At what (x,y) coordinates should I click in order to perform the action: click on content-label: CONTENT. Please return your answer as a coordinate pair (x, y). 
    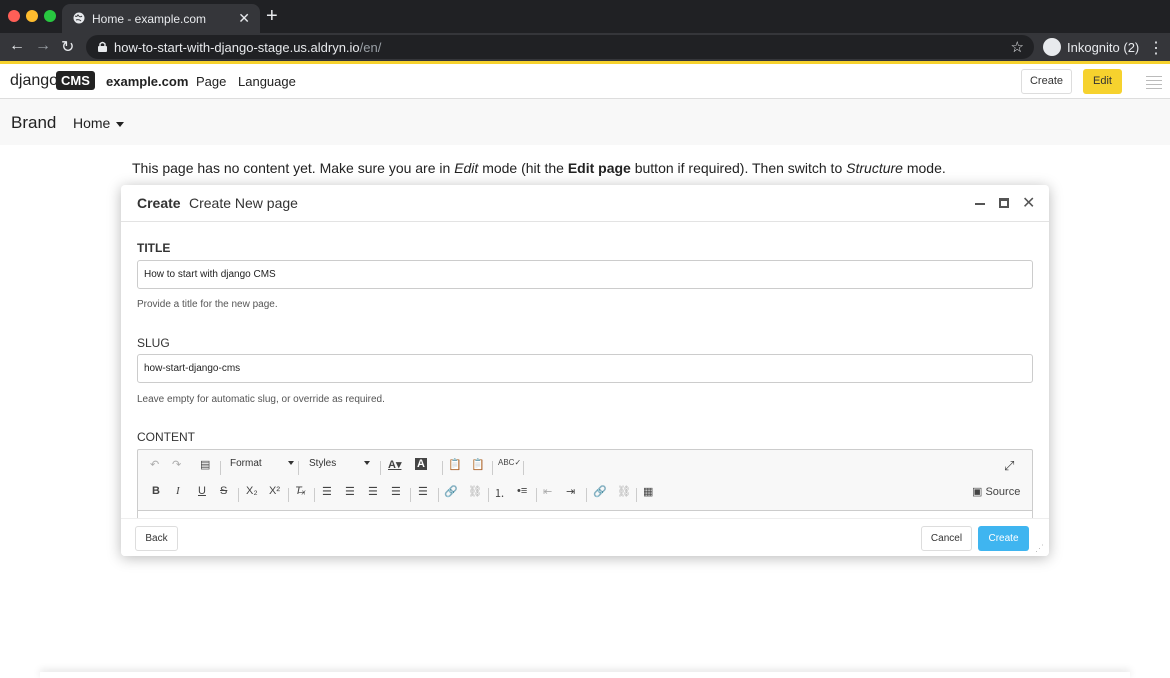
    Looking at the image, I should click on (166, 437).